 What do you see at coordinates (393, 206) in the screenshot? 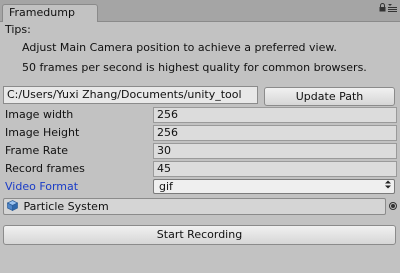
I see `object-picker-icon` at bounding box center [393, 206].